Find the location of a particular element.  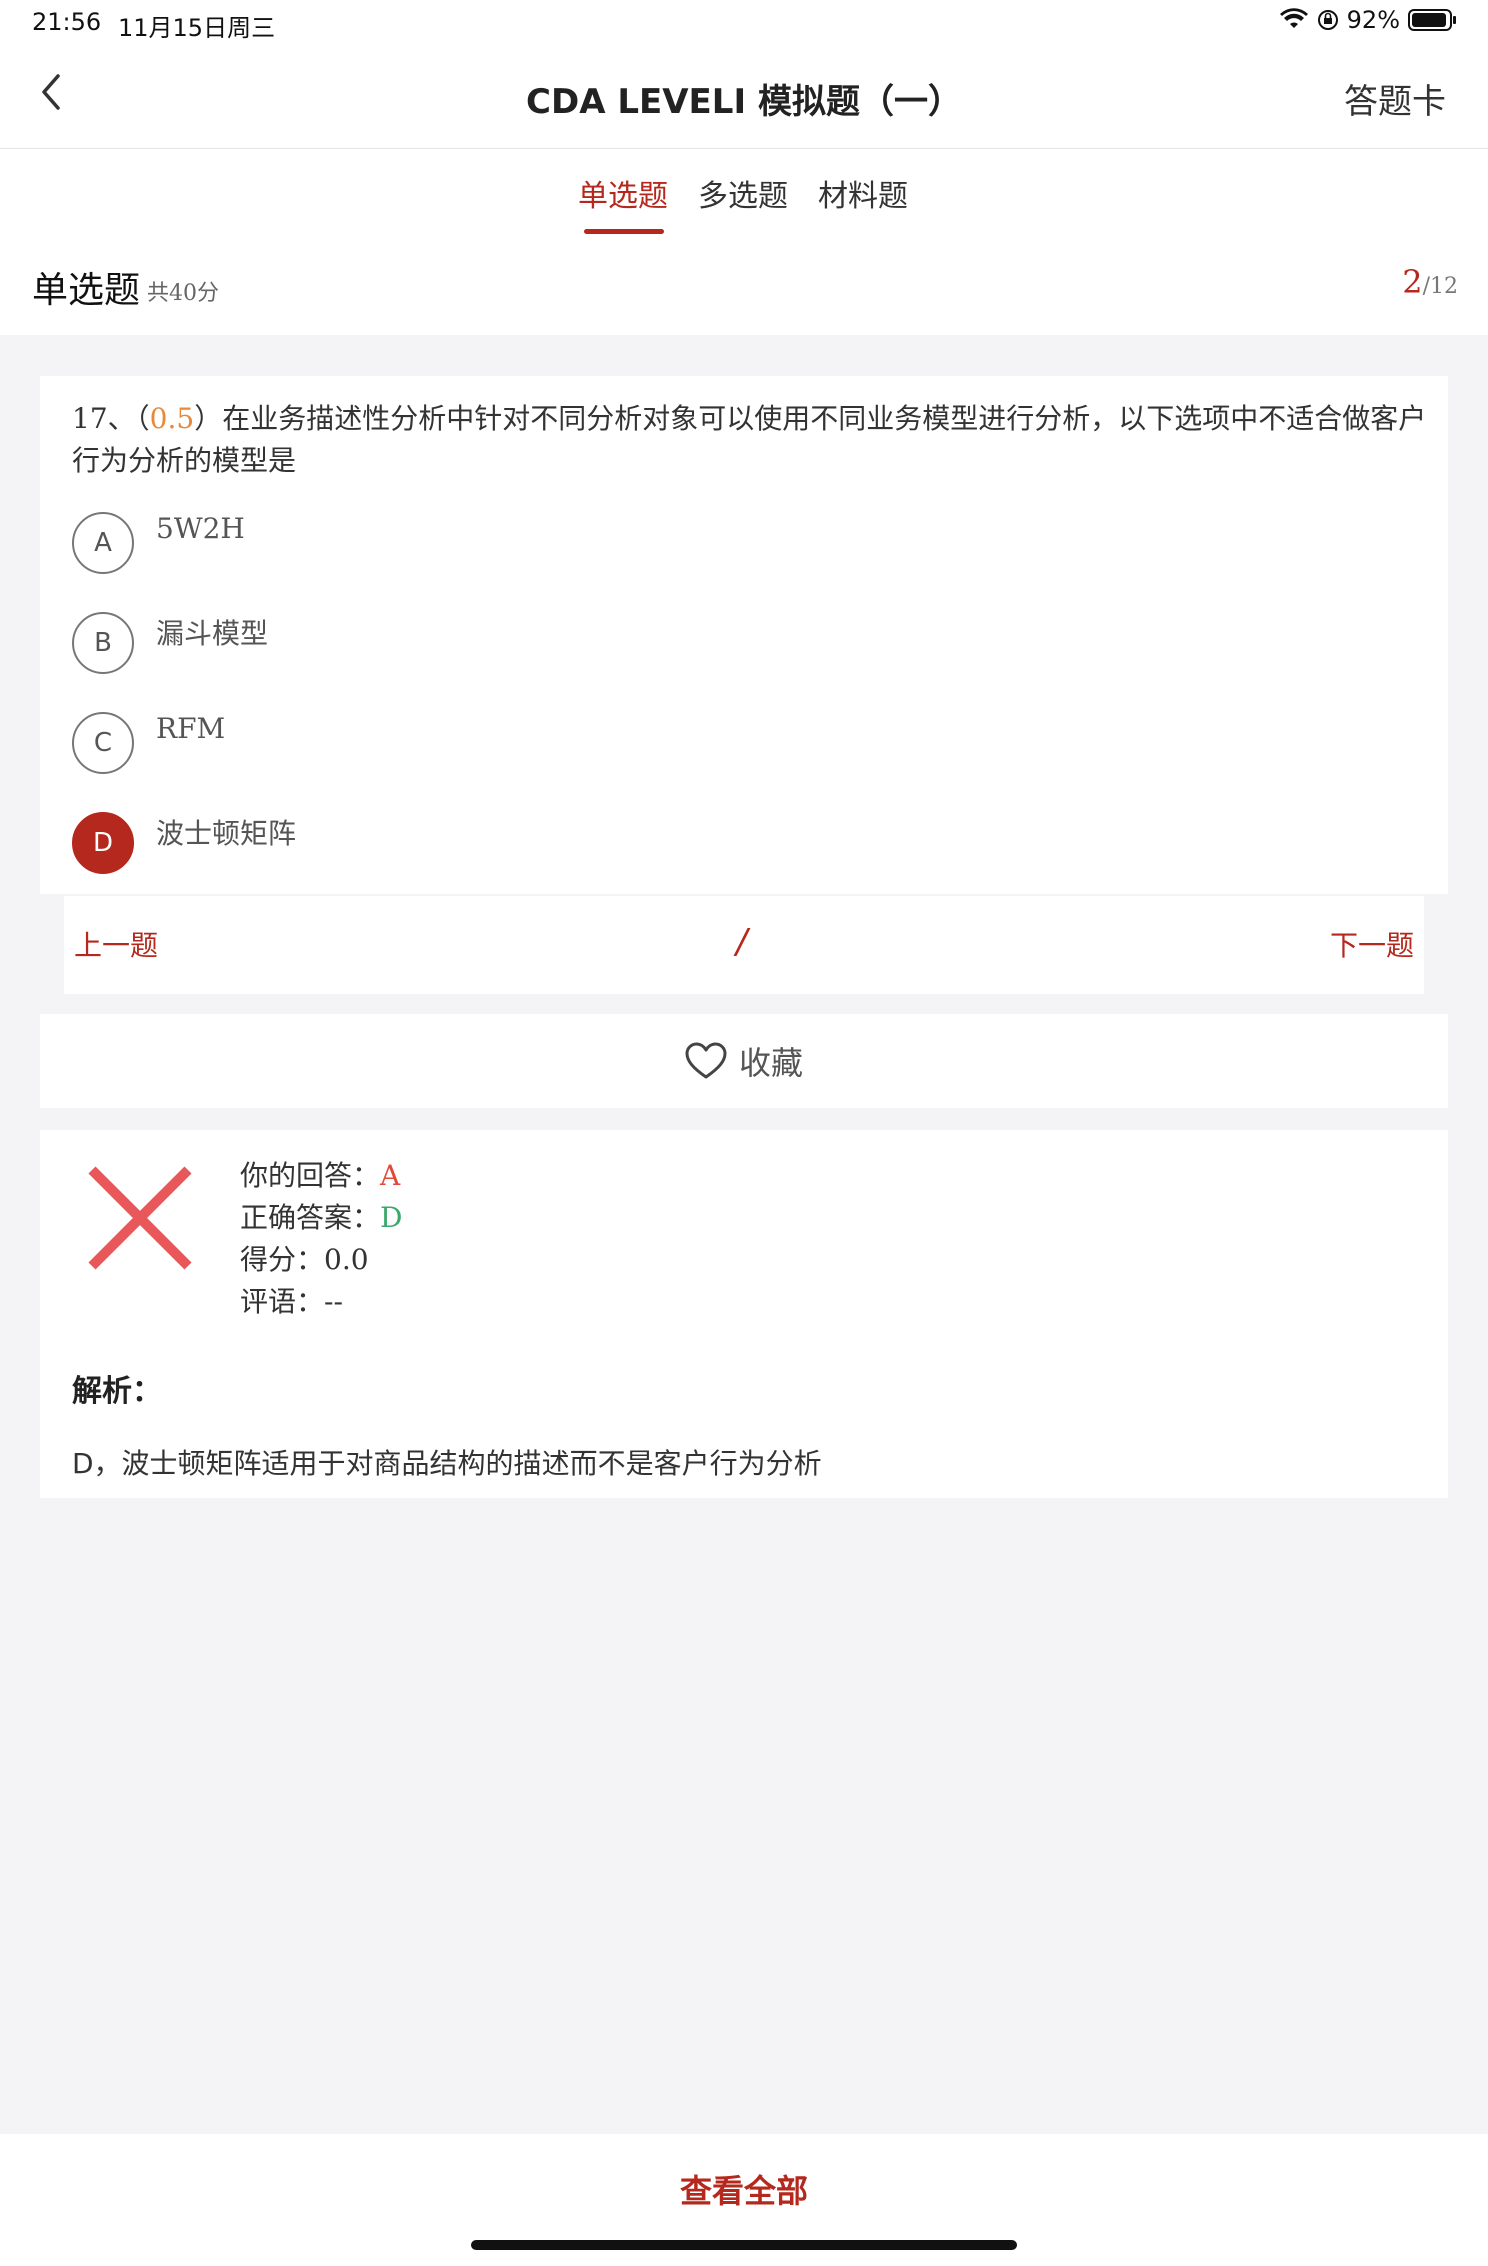

score-paren-open: （ is located at coordinates (142, 418).